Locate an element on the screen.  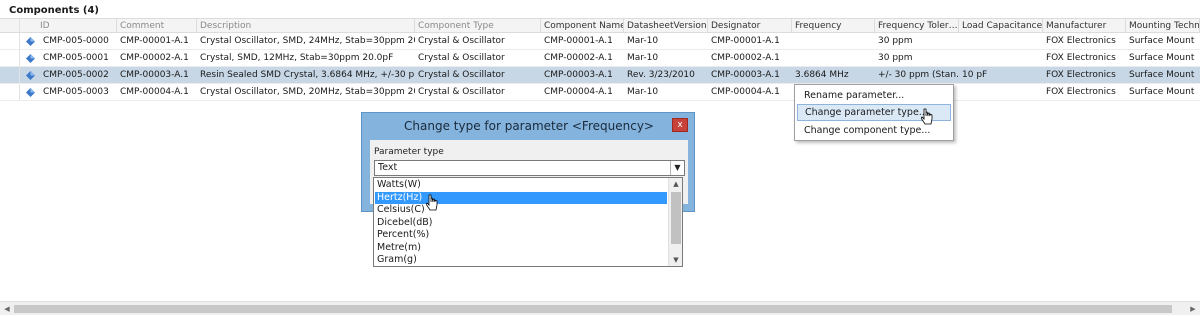
scroll-down-icon: ▼ is located at coordinates (675, 260).